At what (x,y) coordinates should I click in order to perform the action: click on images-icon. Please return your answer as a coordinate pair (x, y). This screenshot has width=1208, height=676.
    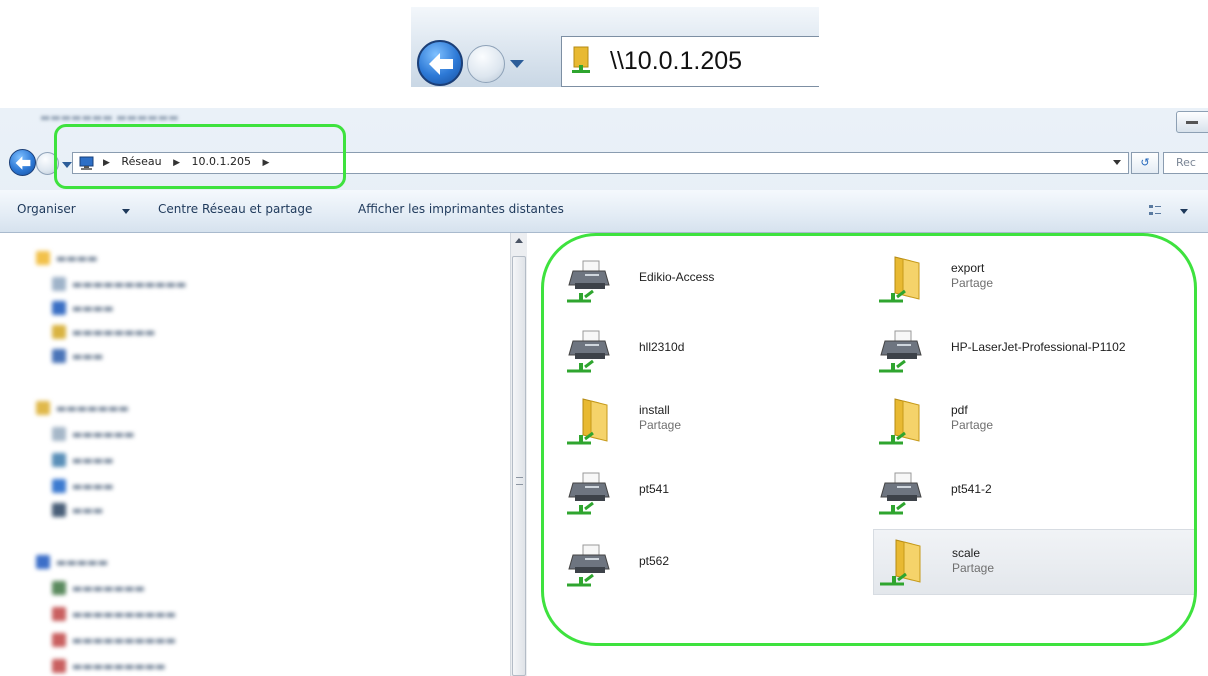
    Looking at the image, I should click on (59, 460).